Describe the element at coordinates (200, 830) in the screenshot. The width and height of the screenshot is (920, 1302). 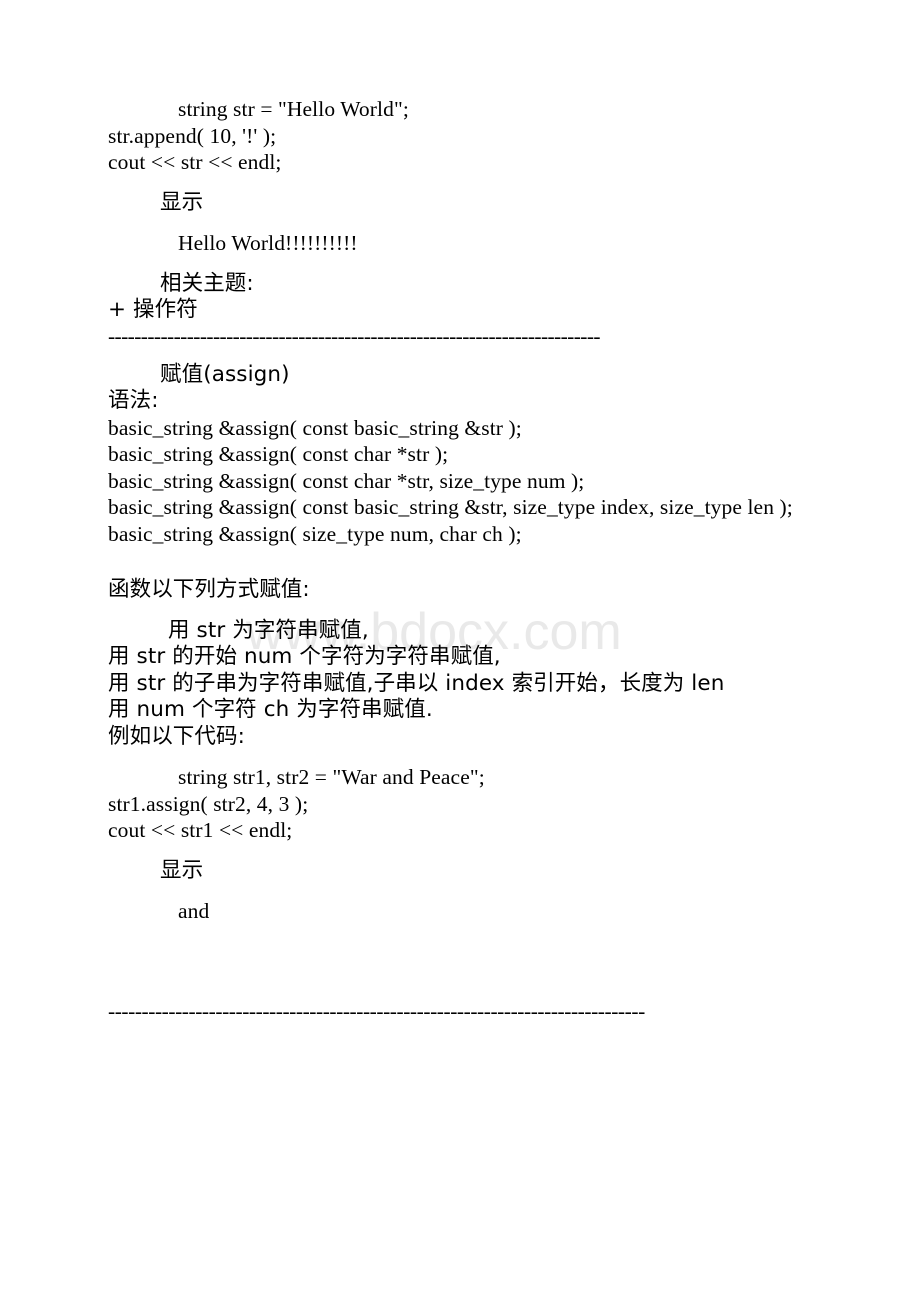
I see `code-line: cout << str1 << endl;` at that location.